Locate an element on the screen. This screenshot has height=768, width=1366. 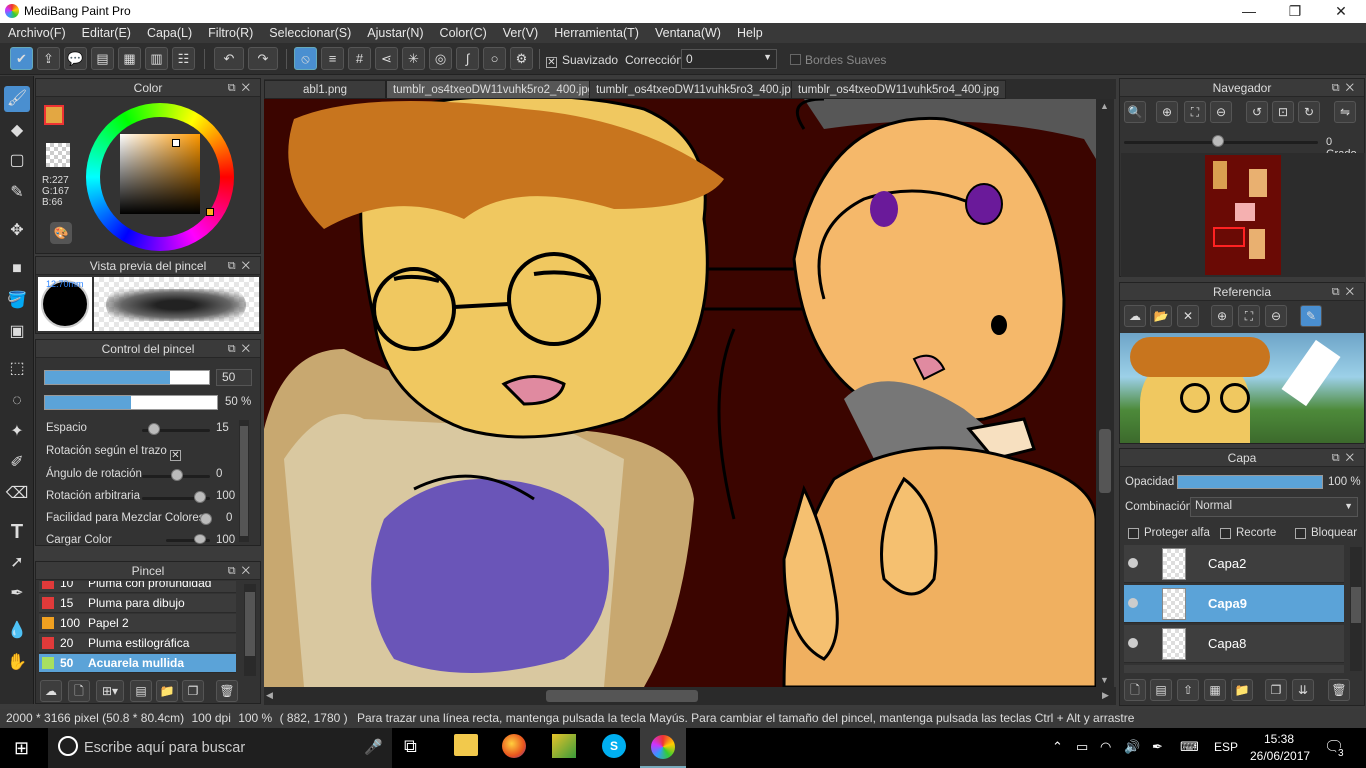
gradient-tool-icon: ▣ is located at coordinates (17, 332).